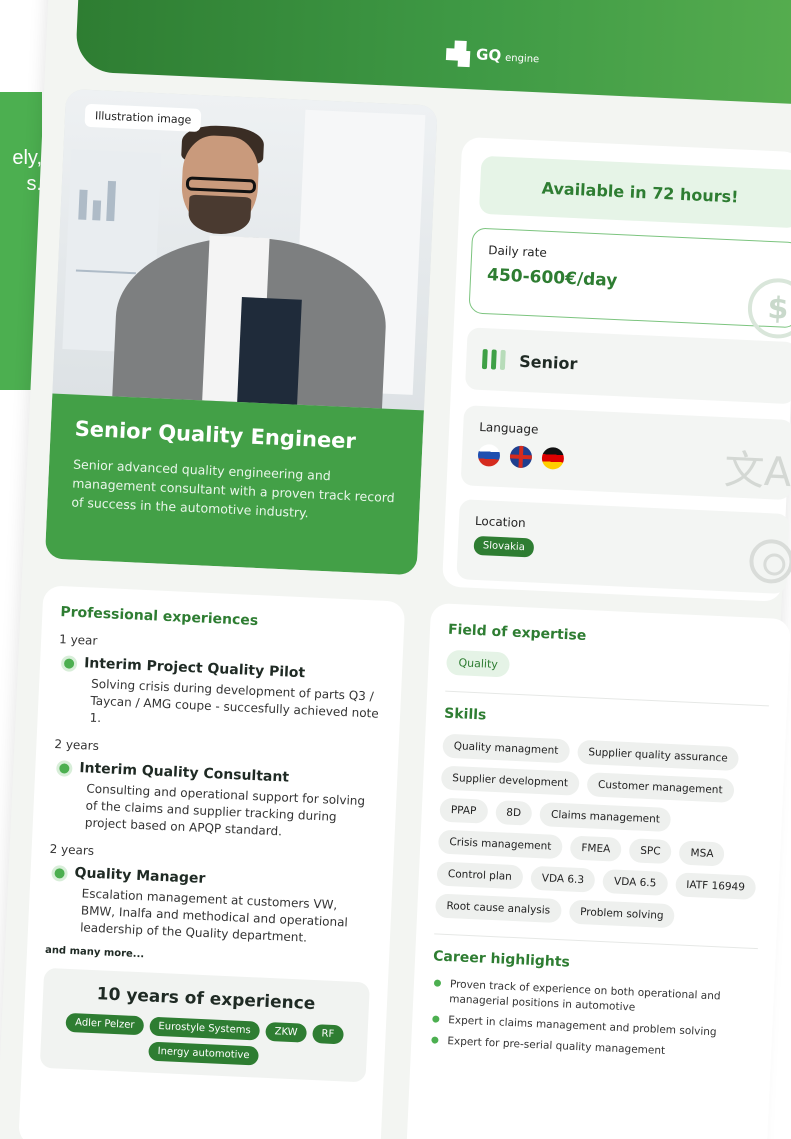 The image size is (791, 1139). What do you see at coordinates (595, 848) in the screenshot?
I see `skill-chip: FMEA` at bounding box center [595, 848].